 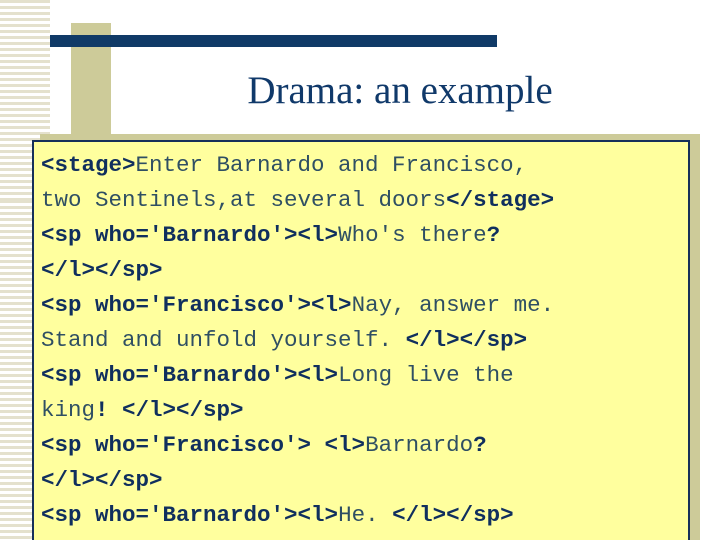 What do you see at coordinates (88, 165) in the screenshot?
I see `code-tag-text: <stage>` at bounding box center [88, 165].